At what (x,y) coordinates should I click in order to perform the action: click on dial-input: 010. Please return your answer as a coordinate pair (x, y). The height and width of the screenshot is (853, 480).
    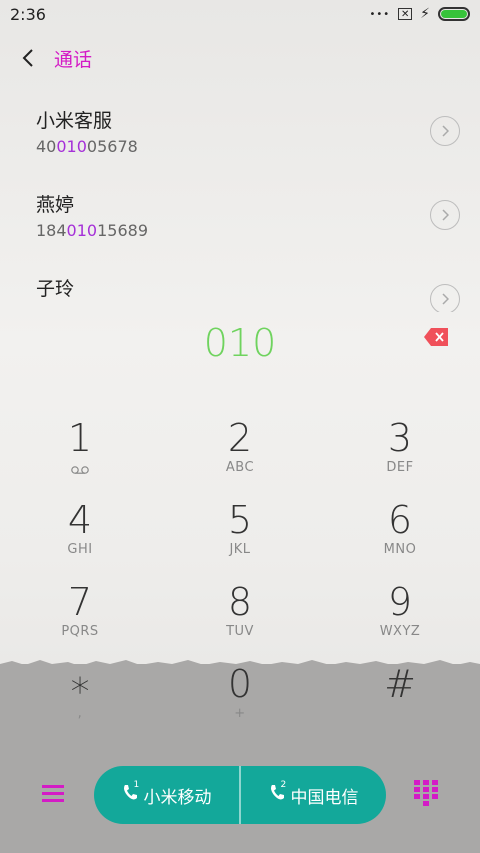
    Looking at the image, I should click on (240, 343).